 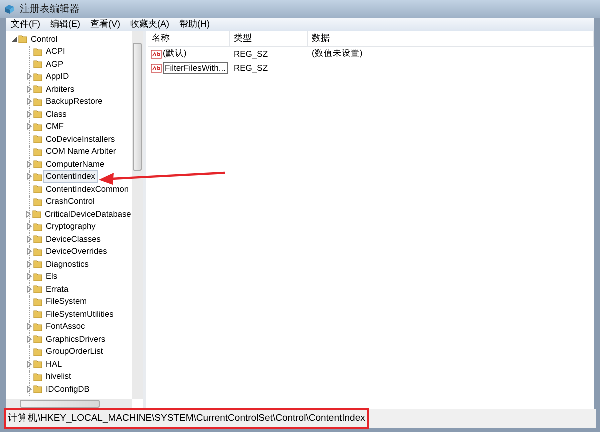 What do you see at coordinates (71, 227) in the screenshot?
I see `tree-item: Cryptography` at bounding box center [71, 227].